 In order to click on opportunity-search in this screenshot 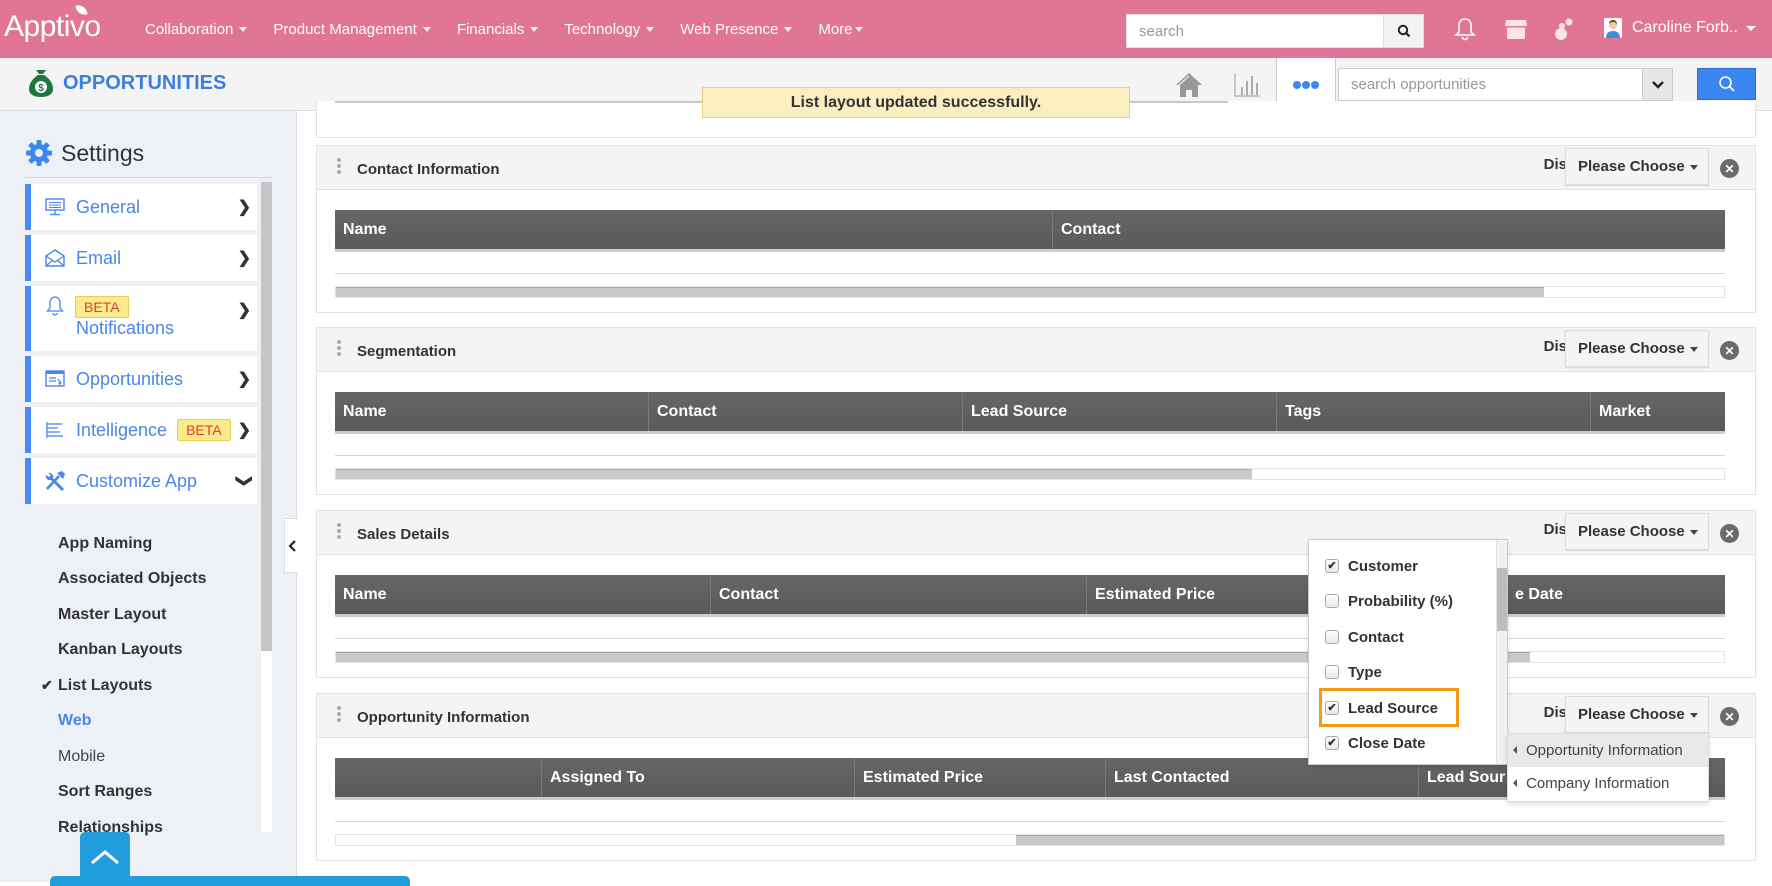, I will do `click(1505, 84)`.